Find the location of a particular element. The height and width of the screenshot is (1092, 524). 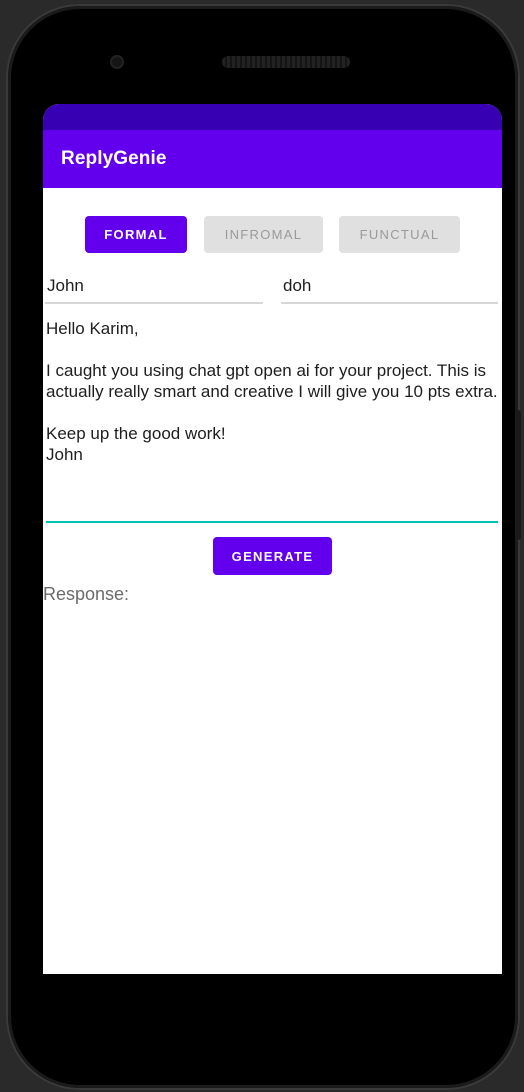

message-signature: John is located at coordinates (64, 454).